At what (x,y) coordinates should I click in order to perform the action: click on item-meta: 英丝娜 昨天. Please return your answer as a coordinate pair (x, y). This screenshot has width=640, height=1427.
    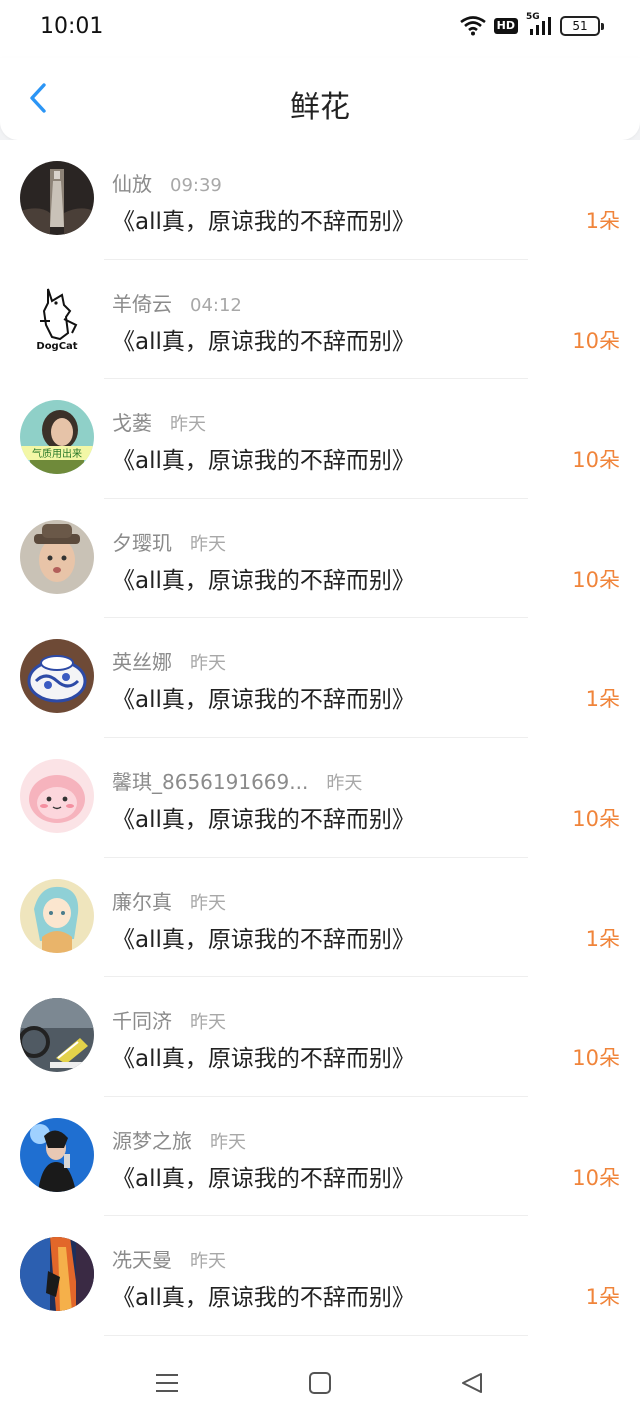
    Looking at the image, I should click on (169, 660).